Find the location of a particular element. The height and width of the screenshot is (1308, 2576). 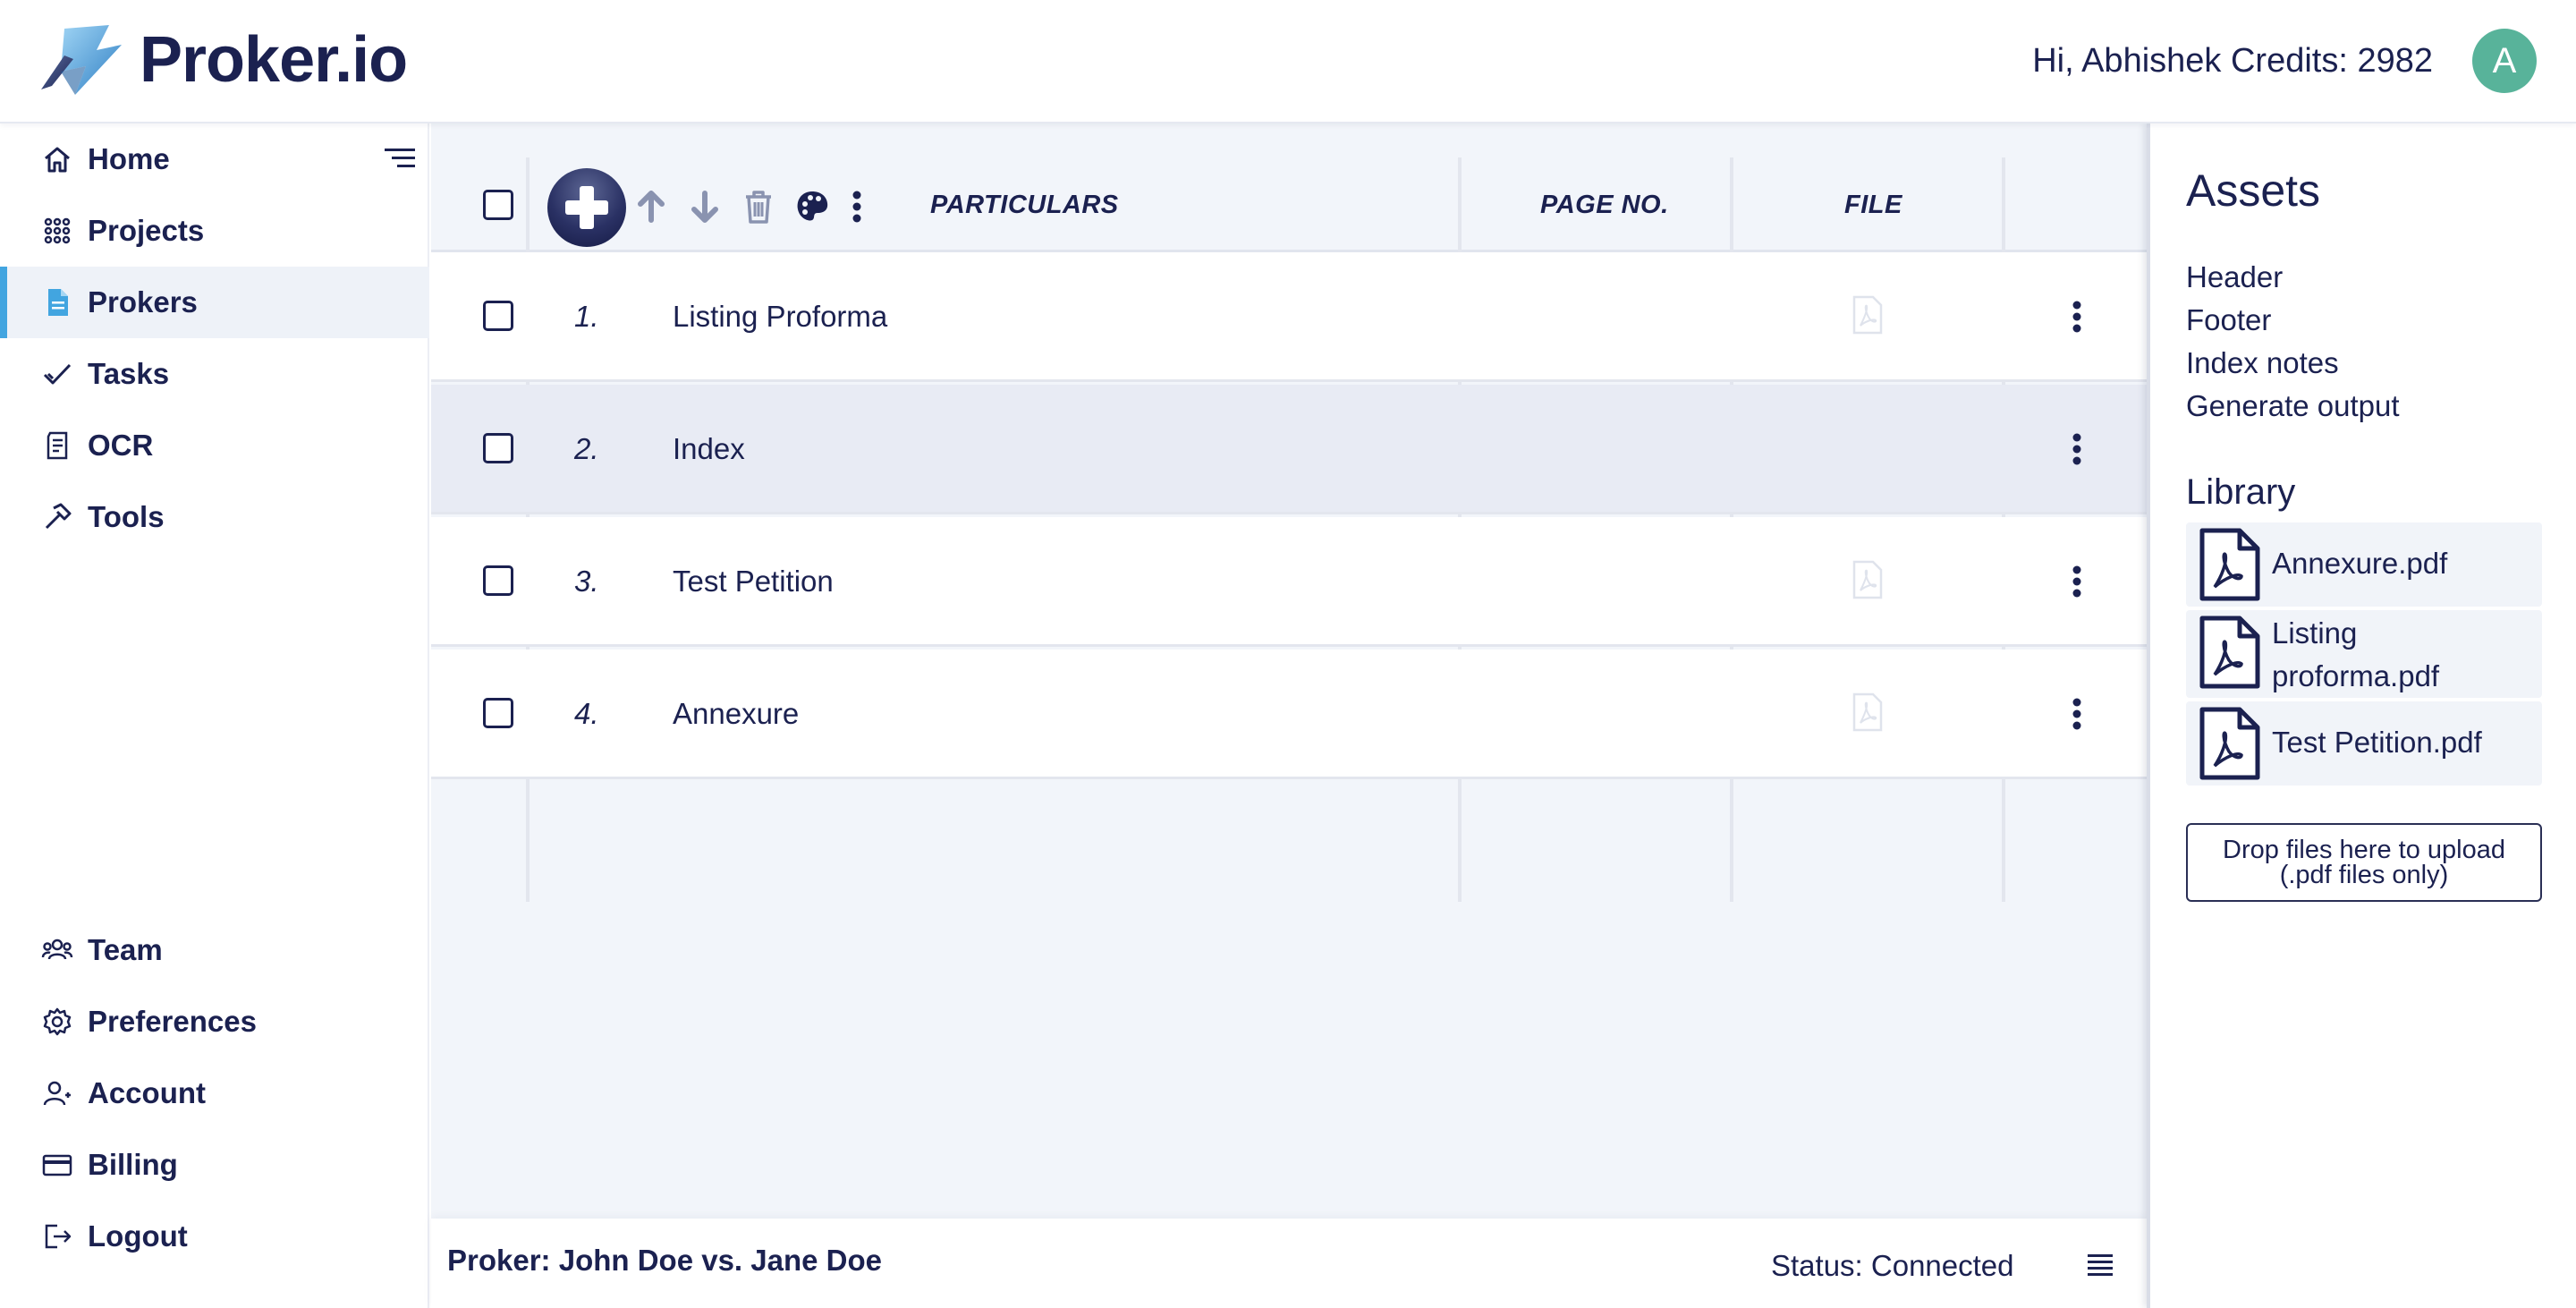

proker-title: Proker: John Doe vs. Jane Doe is located at coordinates (664, 1260).